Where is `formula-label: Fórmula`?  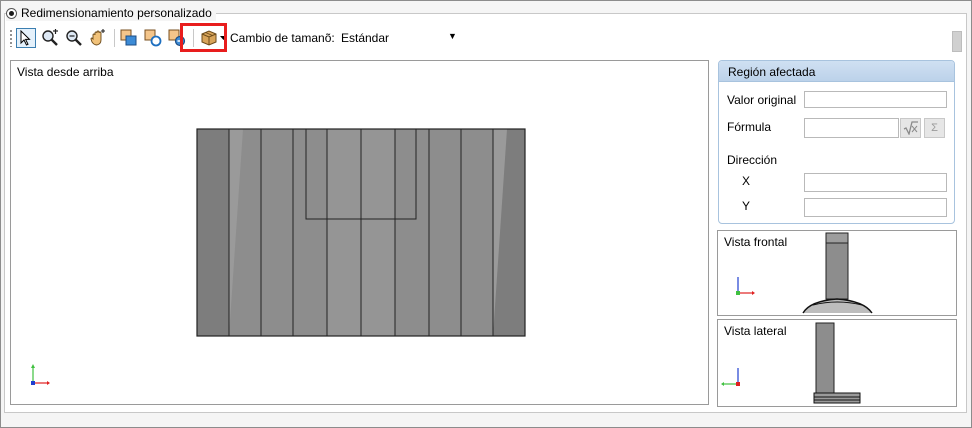
formula-label: Fórmula is located at coordinates (749, 127).